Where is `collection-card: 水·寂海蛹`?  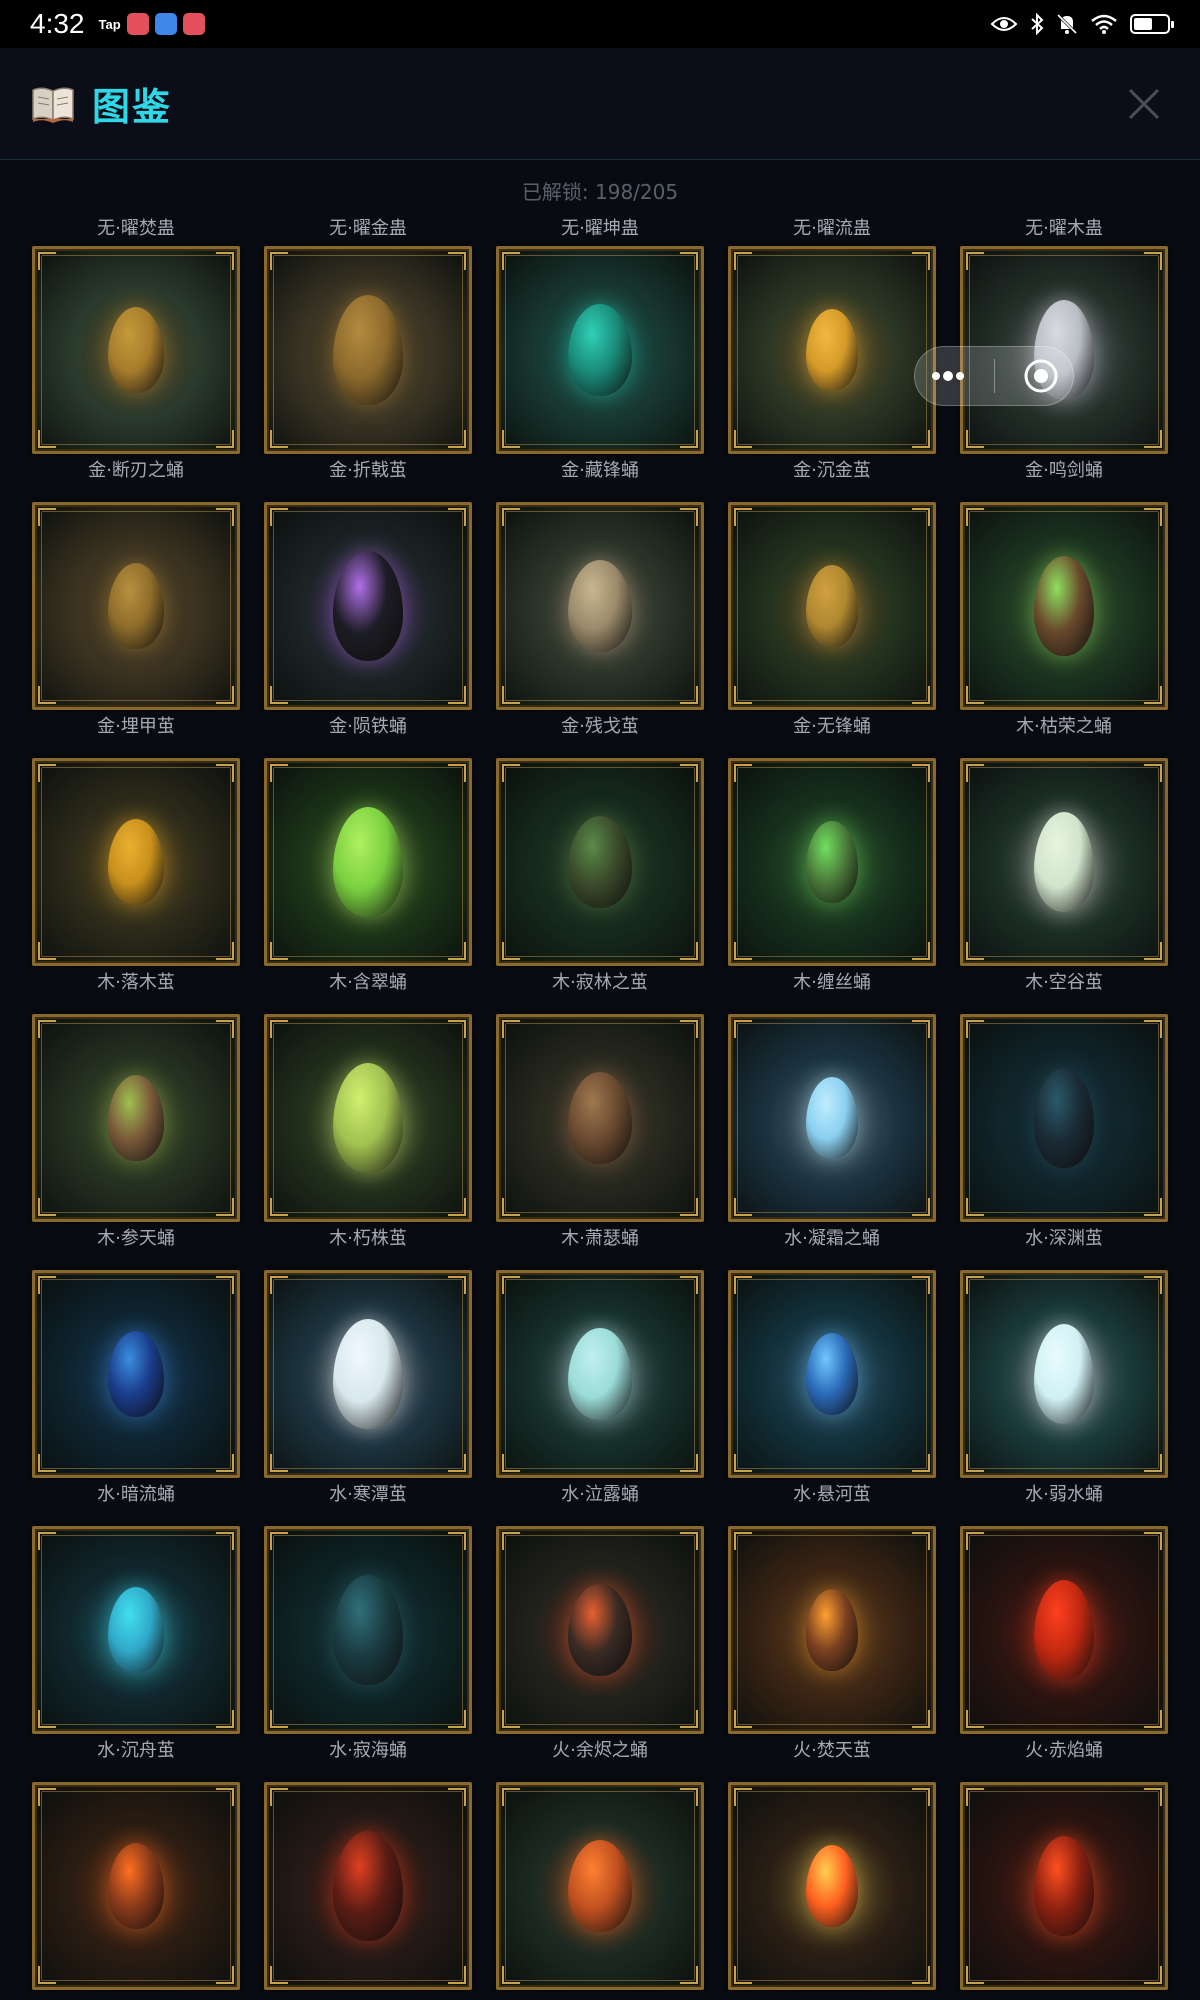
collection-card: 水·寂海蛹 is located at coordinates (368, 1646).